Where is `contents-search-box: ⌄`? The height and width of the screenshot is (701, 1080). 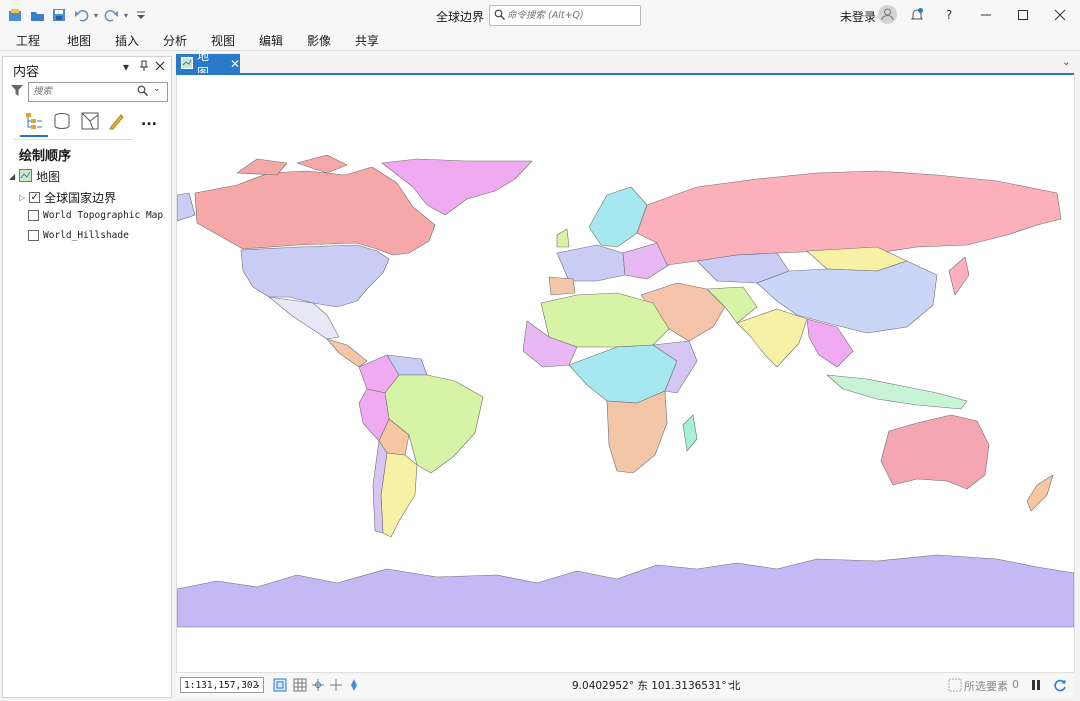 contents-search-box: ⌄ is located at coordinates (98, 92).